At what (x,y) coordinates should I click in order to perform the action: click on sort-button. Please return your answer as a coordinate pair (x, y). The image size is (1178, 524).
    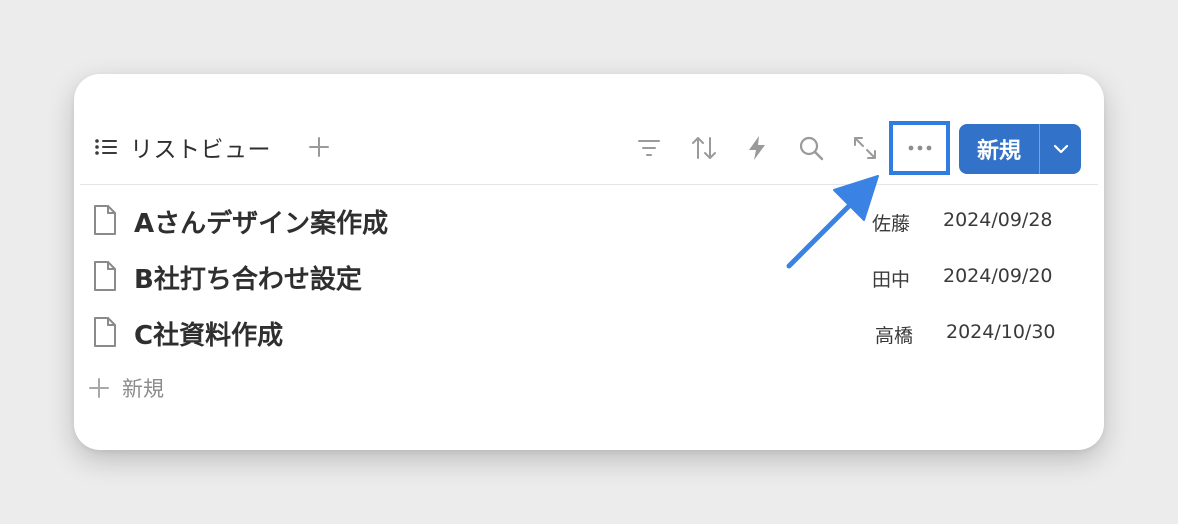
    Looking at the image, I should click on (704, 148).